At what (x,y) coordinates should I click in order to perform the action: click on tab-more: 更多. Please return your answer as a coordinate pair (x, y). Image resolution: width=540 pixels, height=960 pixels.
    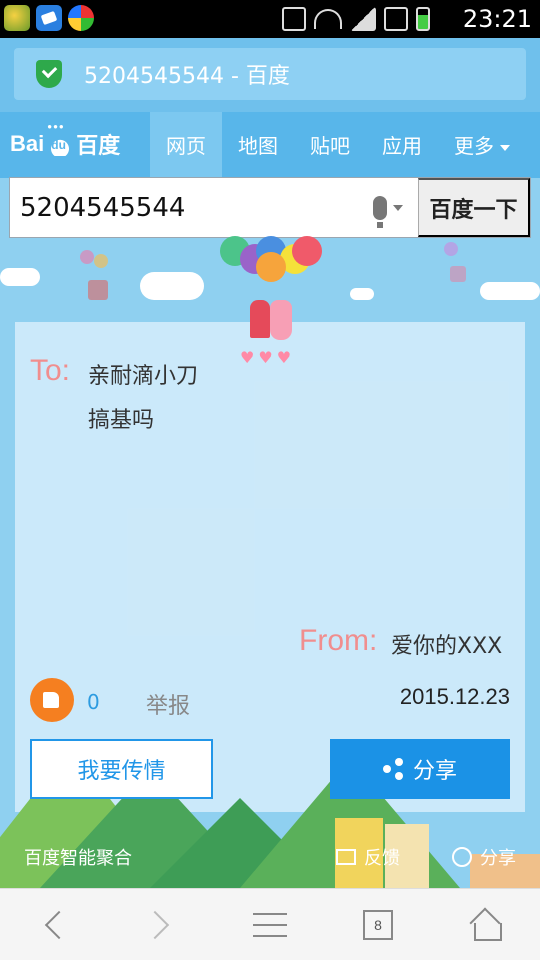
    Looking at the image, I should click on (482, 145).